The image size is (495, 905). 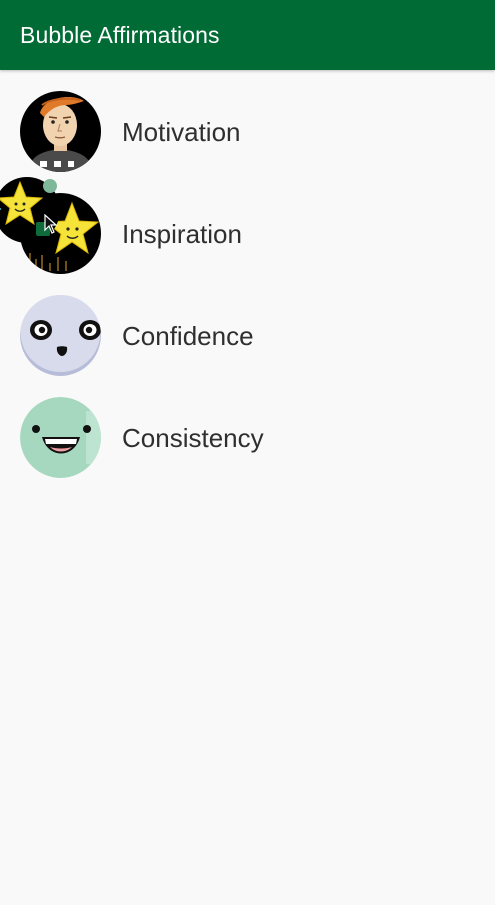 What do you see at coordinates (51, 224) in the screenshot?
I see `mouse-cursor-icon` at bounding box center [51, 224].